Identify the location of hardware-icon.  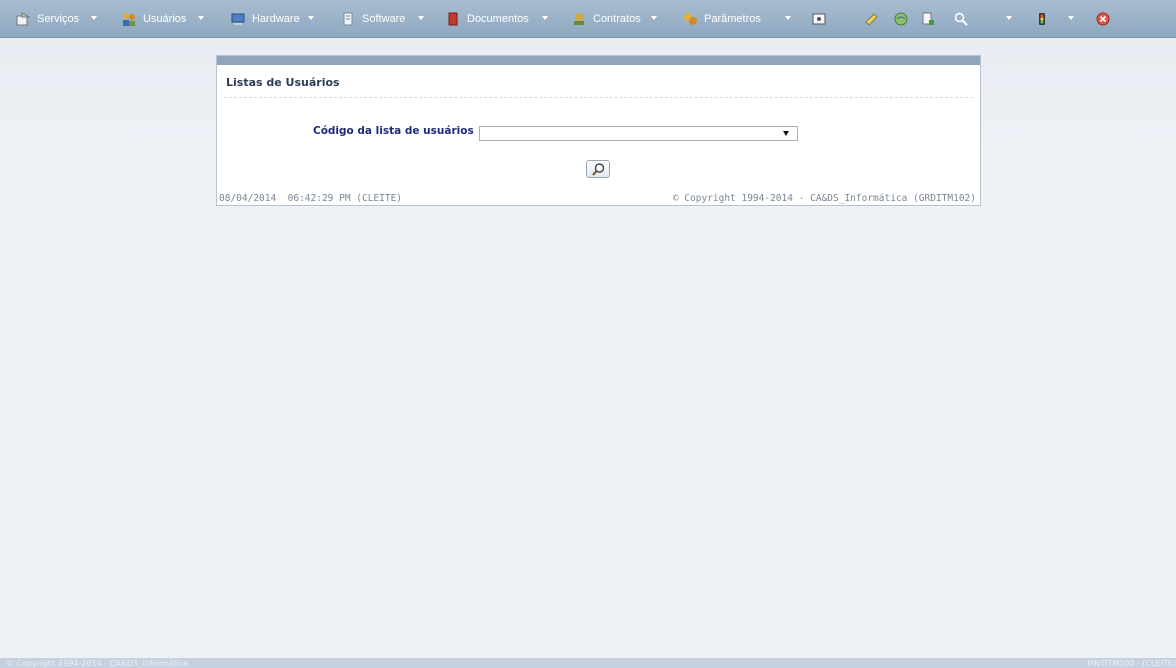
(238, 19).